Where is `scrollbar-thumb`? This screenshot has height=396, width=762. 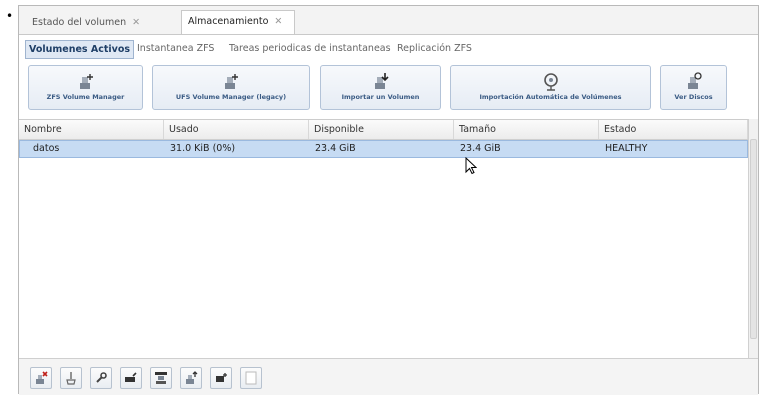 scrollbar-thumb is located at coordinates (753, 239).